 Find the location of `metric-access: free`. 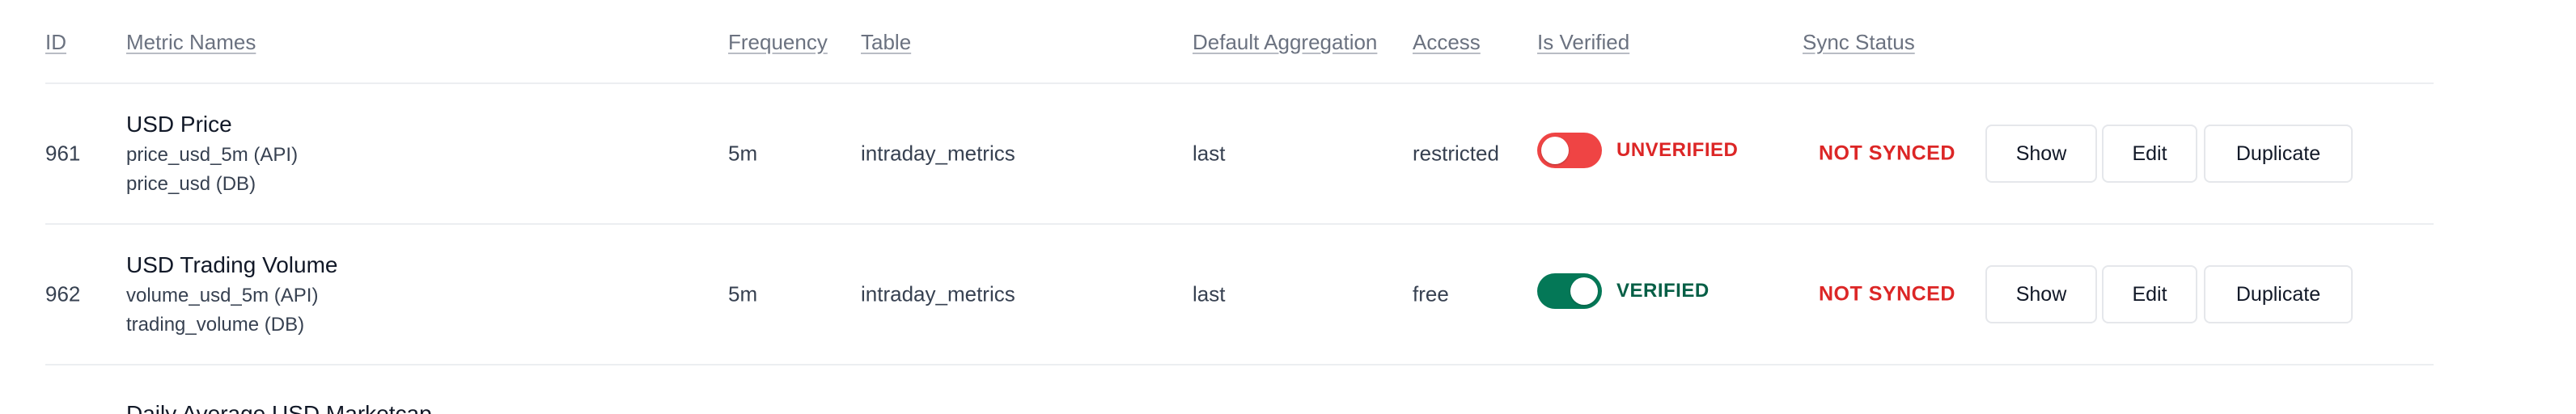

metric-access: free is located at coordinates (1431, 293).